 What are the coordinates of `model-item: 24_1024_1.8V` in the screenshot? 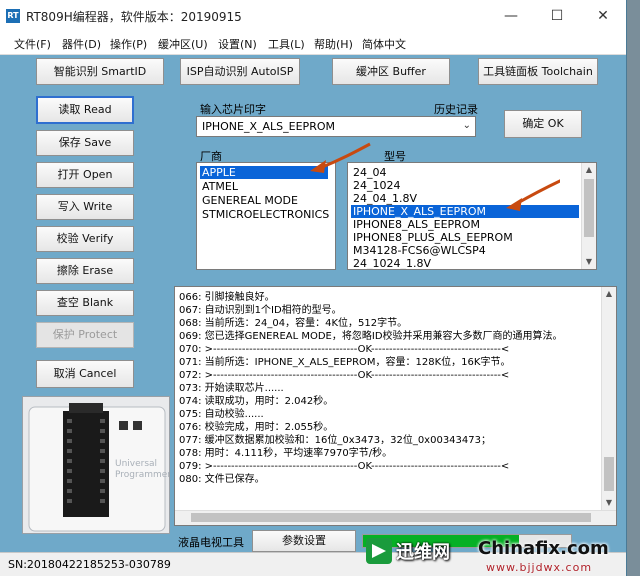 It's located at (392, 263).